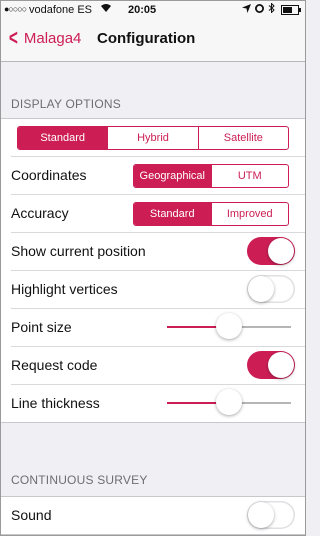 Image resolution: width=320 pixels, height=536 pixels. I want to click on sound-label: Sound, so click(31, 515).